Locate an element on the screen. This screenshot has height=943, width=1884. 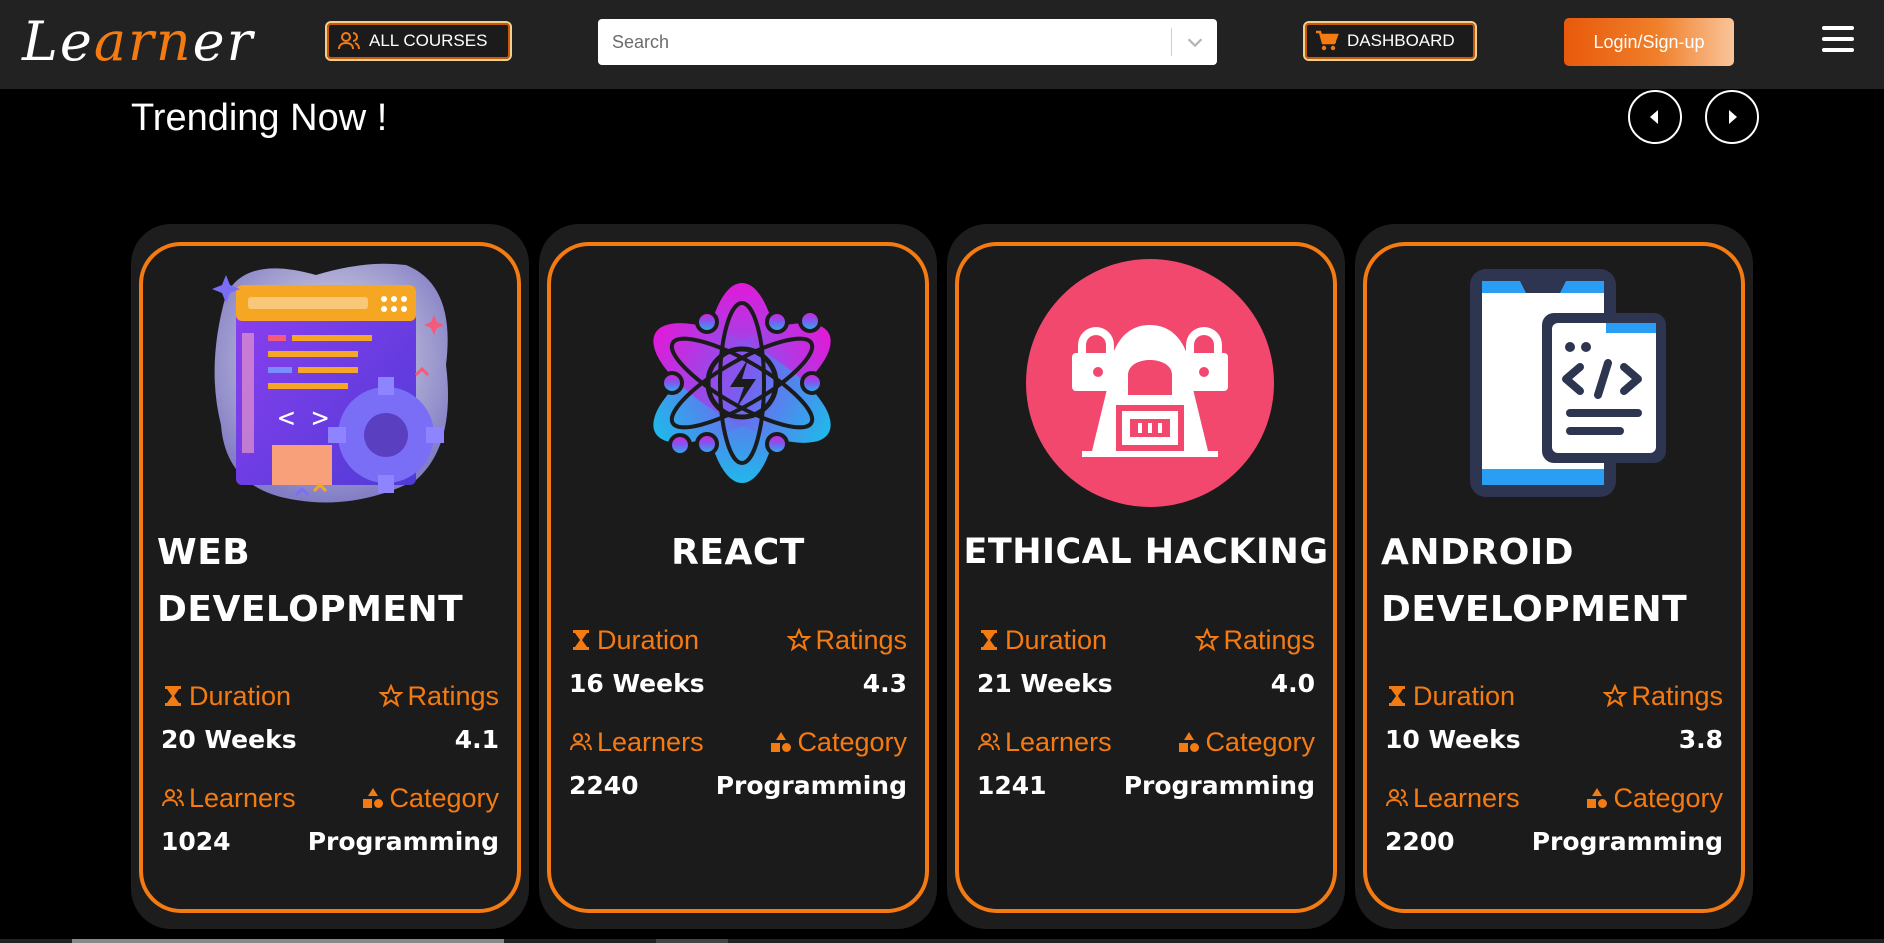
android-code-icon is located at coordinates (1568, 383).